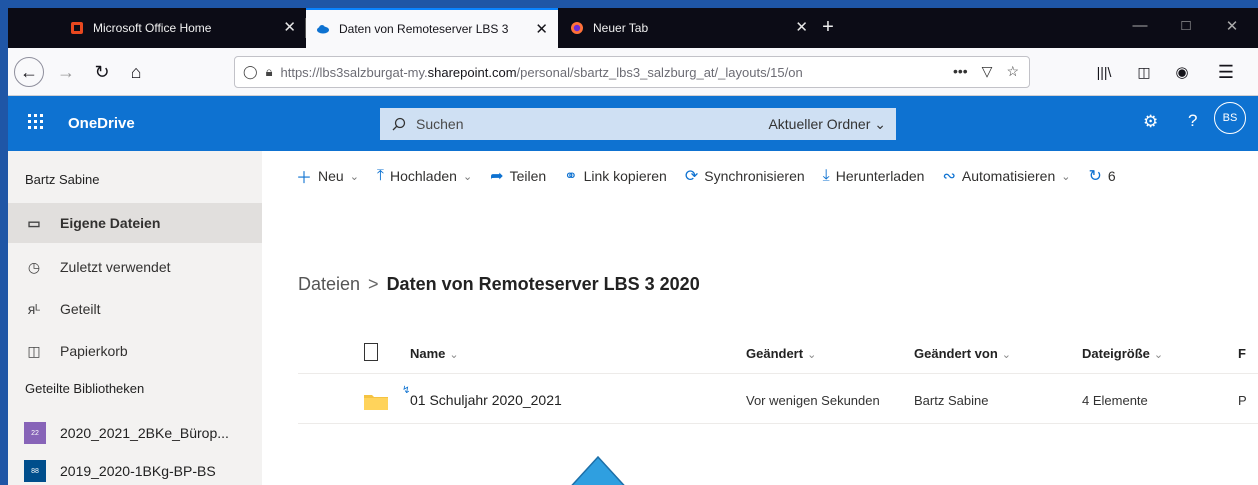 The height and width of the screenshot is (485, 1258). Describe the element at coordinates (1182, 72) in the screenshot. I see `account-icon: ◉` at that location.